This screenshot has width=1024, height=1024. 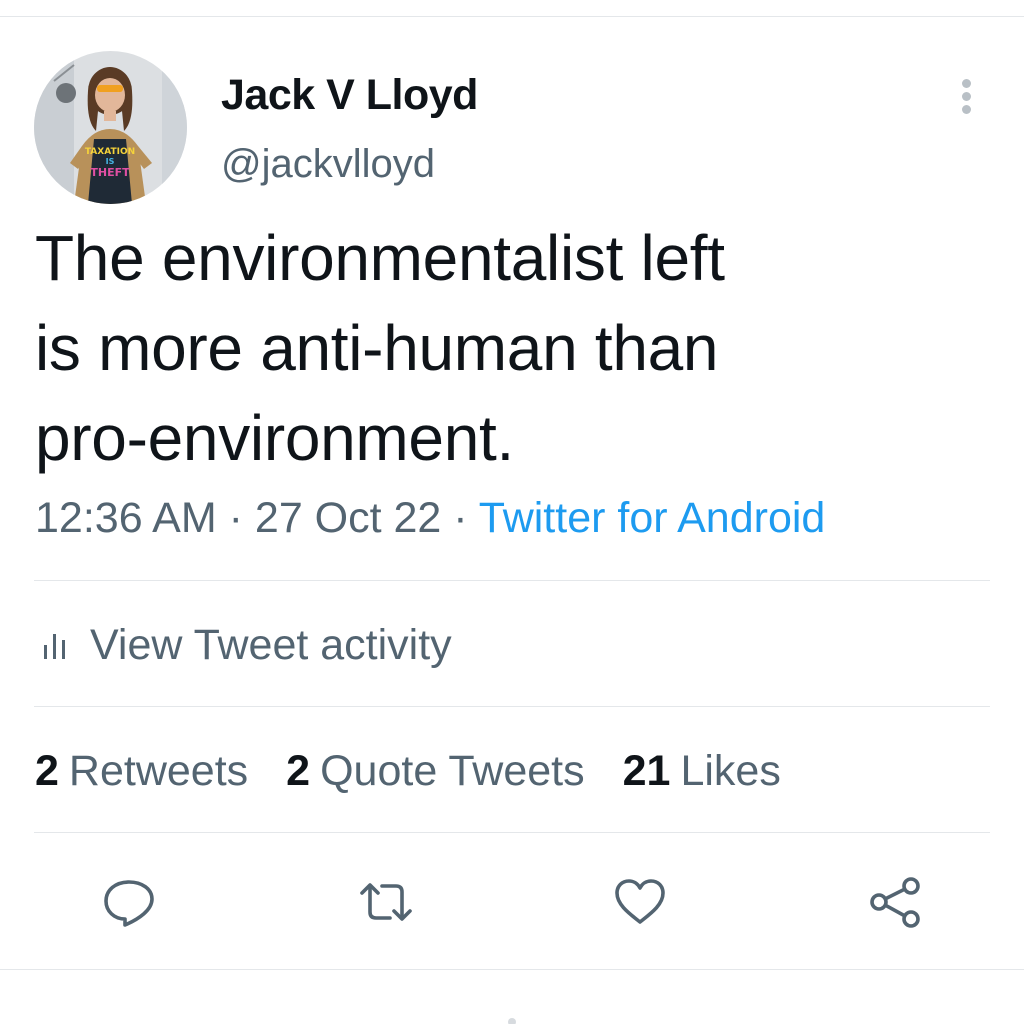 I want to click on likes-count: 21, so click(x=646, y=770).